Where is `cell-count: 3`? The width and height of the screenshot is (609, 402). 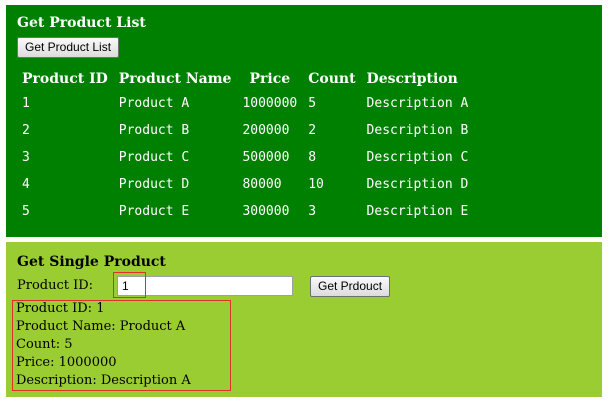
cell-count: 3 is located at coordinates (312, 211).